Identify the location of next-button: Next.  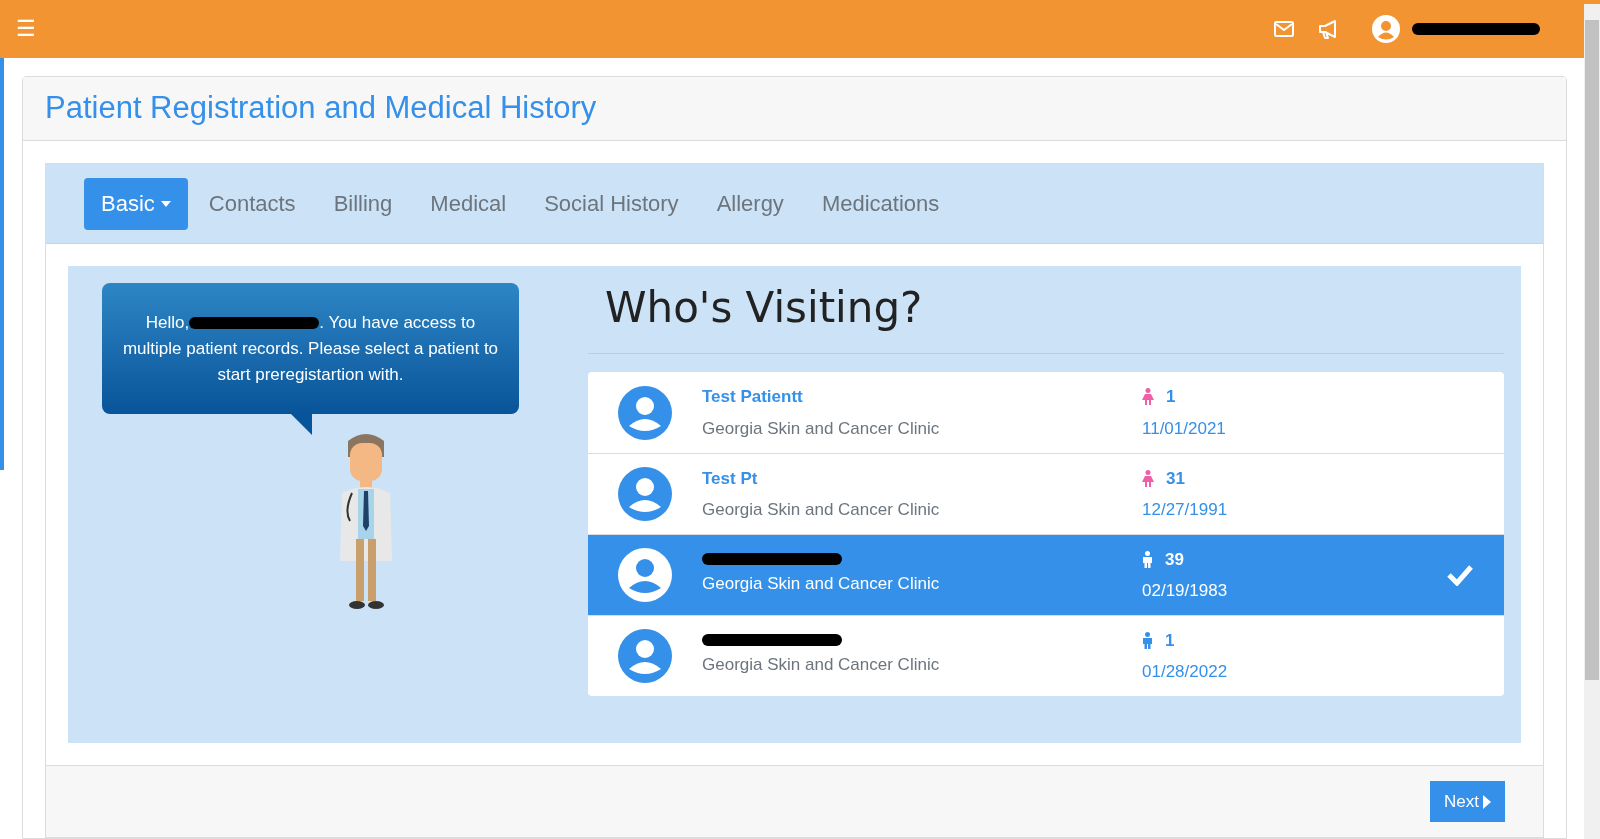
(1467, 801).